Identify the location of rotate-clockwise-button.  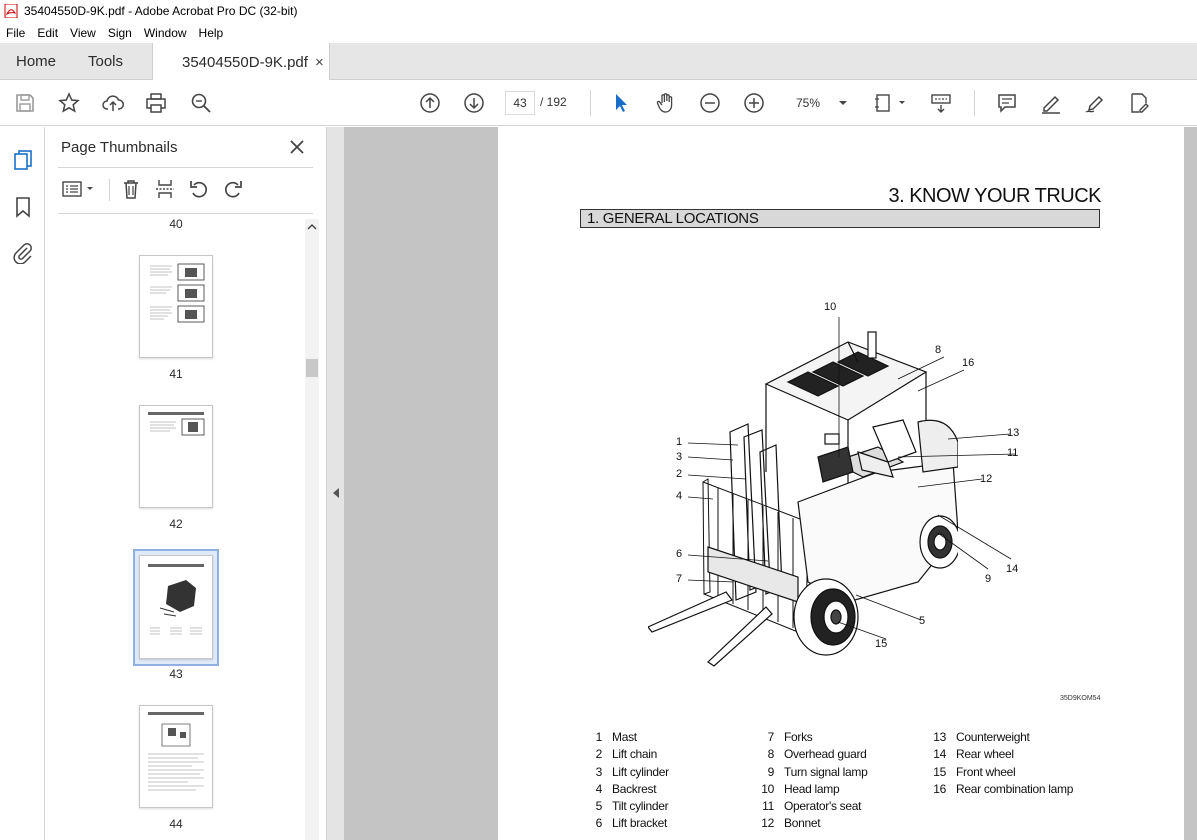
(233, 189).